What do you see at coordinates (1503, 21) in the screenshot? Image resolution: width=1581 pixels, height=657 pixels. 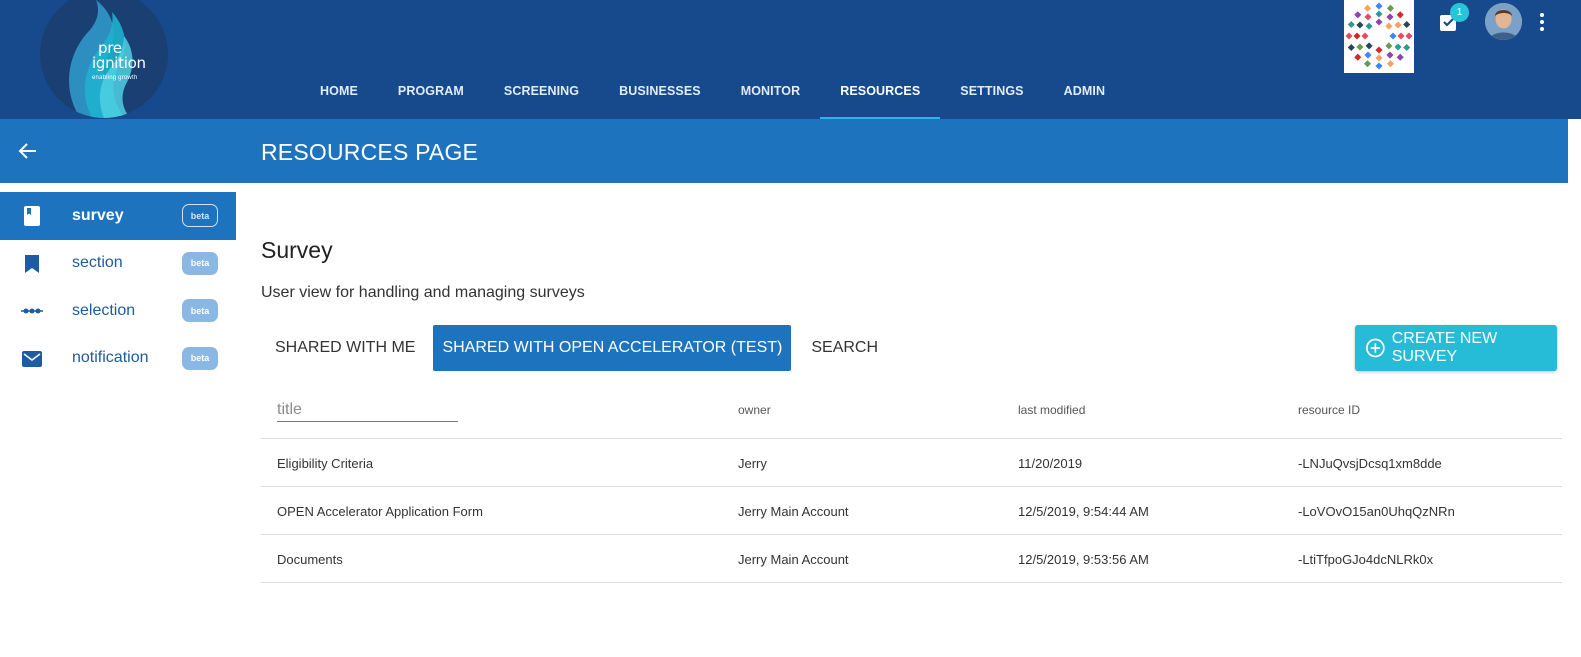 I see `user-avatar` at bounding box center [1503, 21].